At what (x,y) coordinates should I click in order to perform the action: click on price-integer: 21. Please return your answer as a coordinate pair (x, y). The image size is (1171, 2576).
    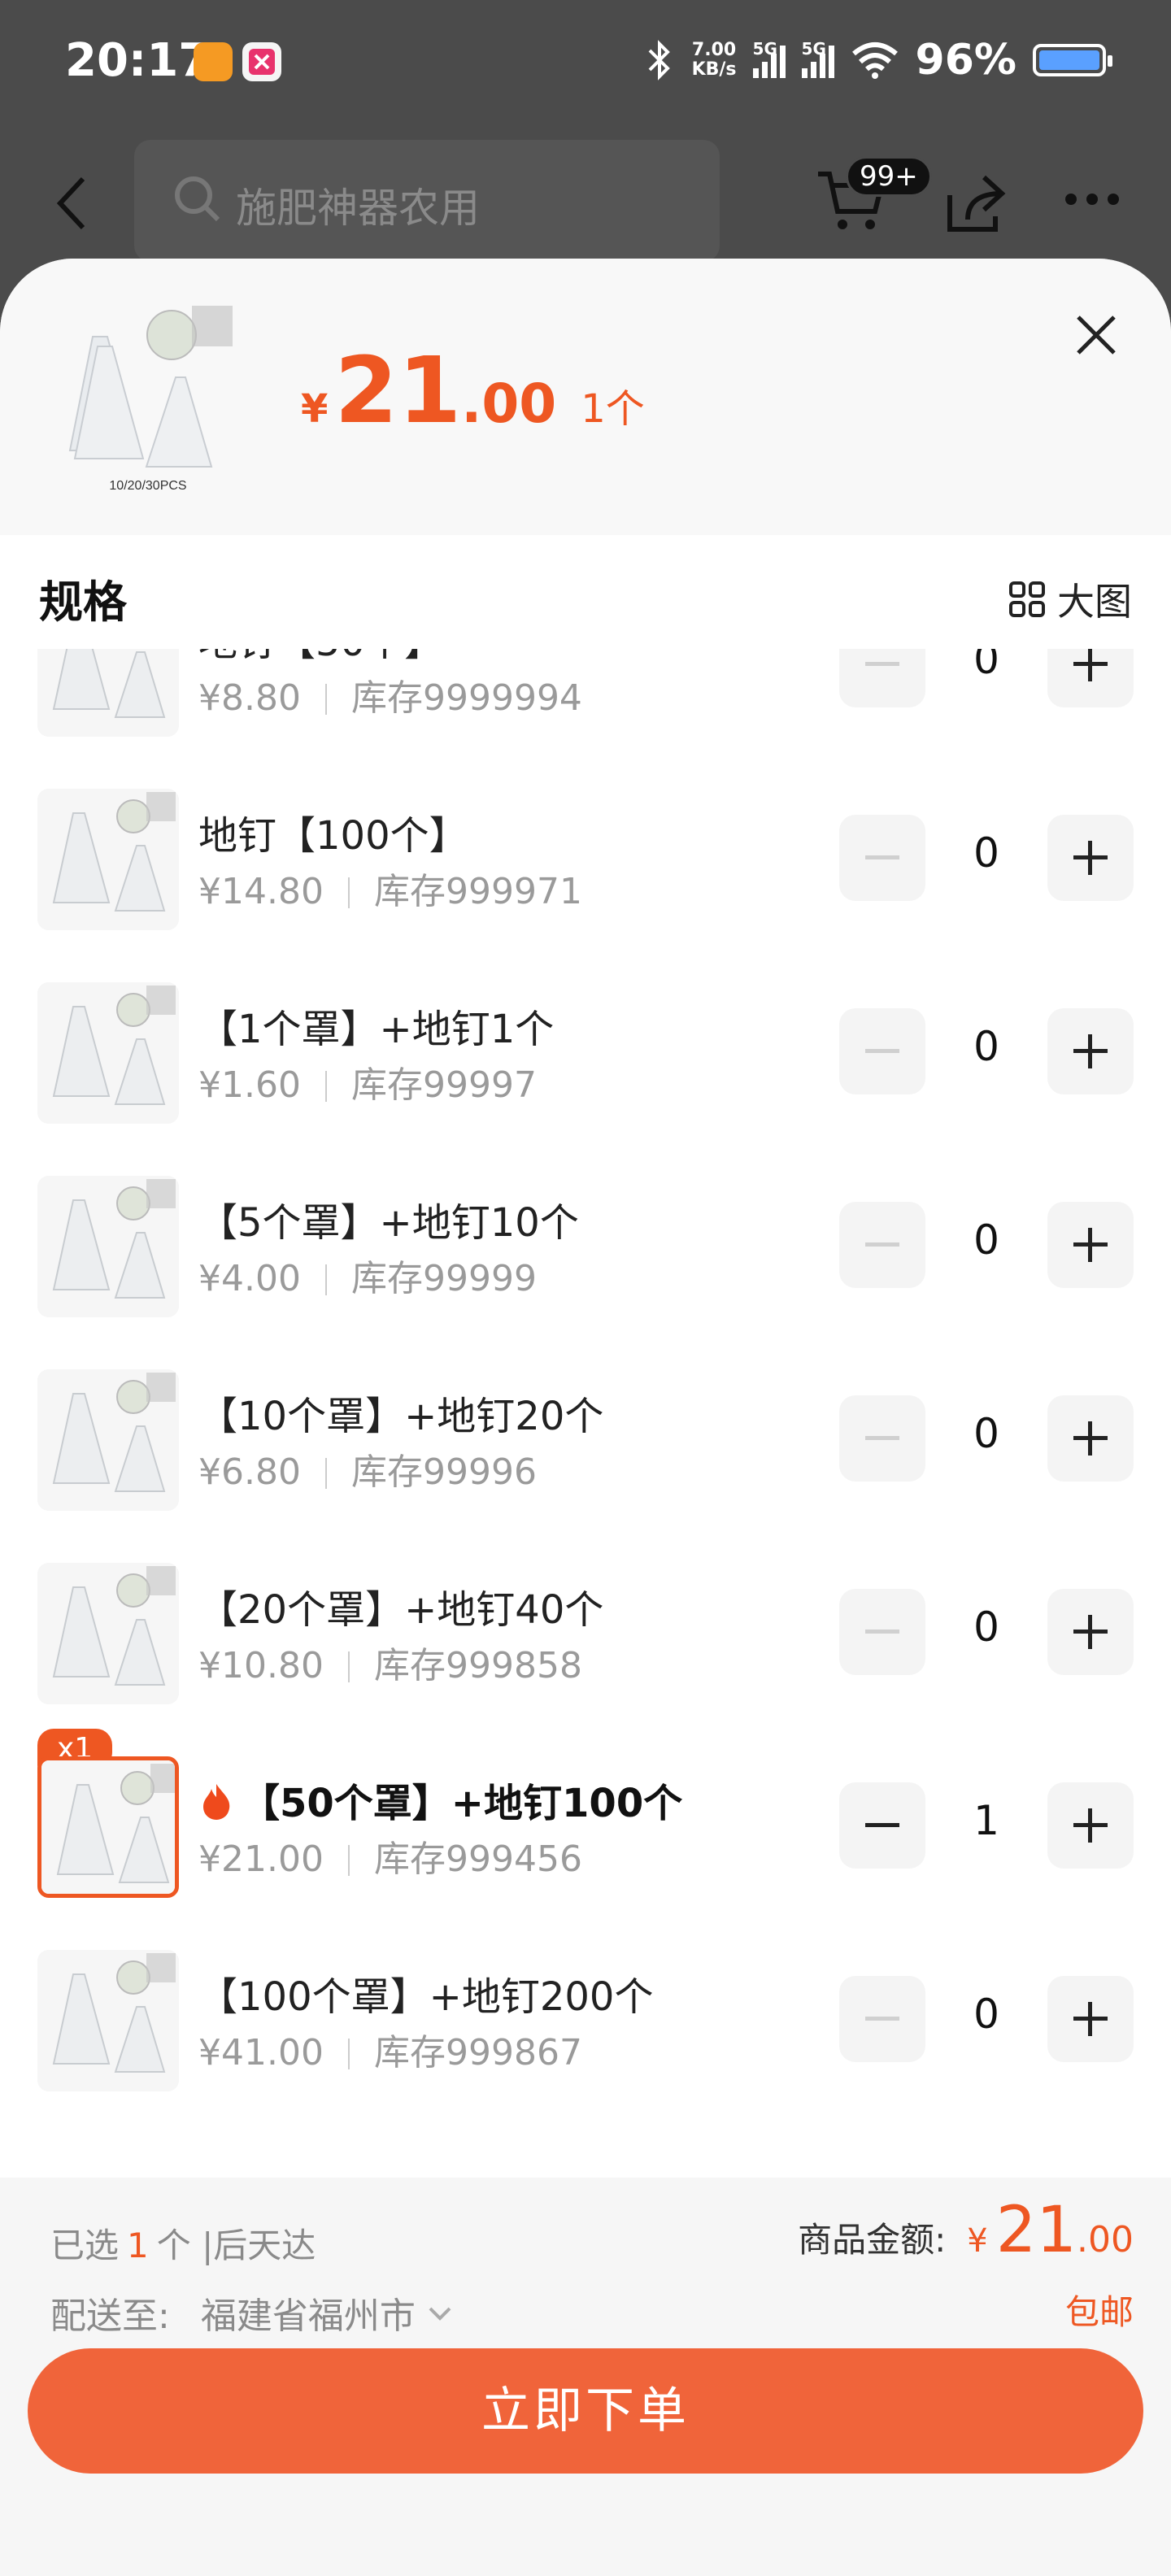
    Looking at the image, I should click on (398, 391).